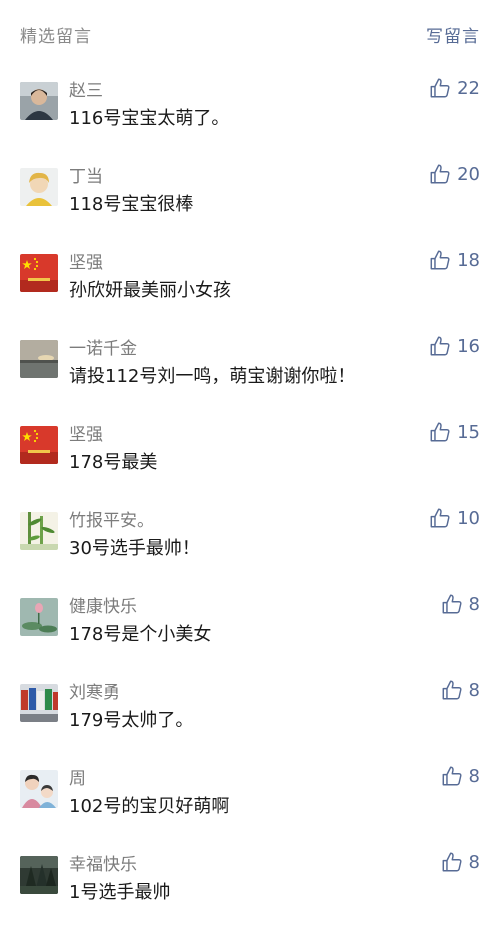 This screenshot has width=500, height=942. Describe the element at coordinates (454, 432) in the screenshot. I see `like-button: 15` at that location.